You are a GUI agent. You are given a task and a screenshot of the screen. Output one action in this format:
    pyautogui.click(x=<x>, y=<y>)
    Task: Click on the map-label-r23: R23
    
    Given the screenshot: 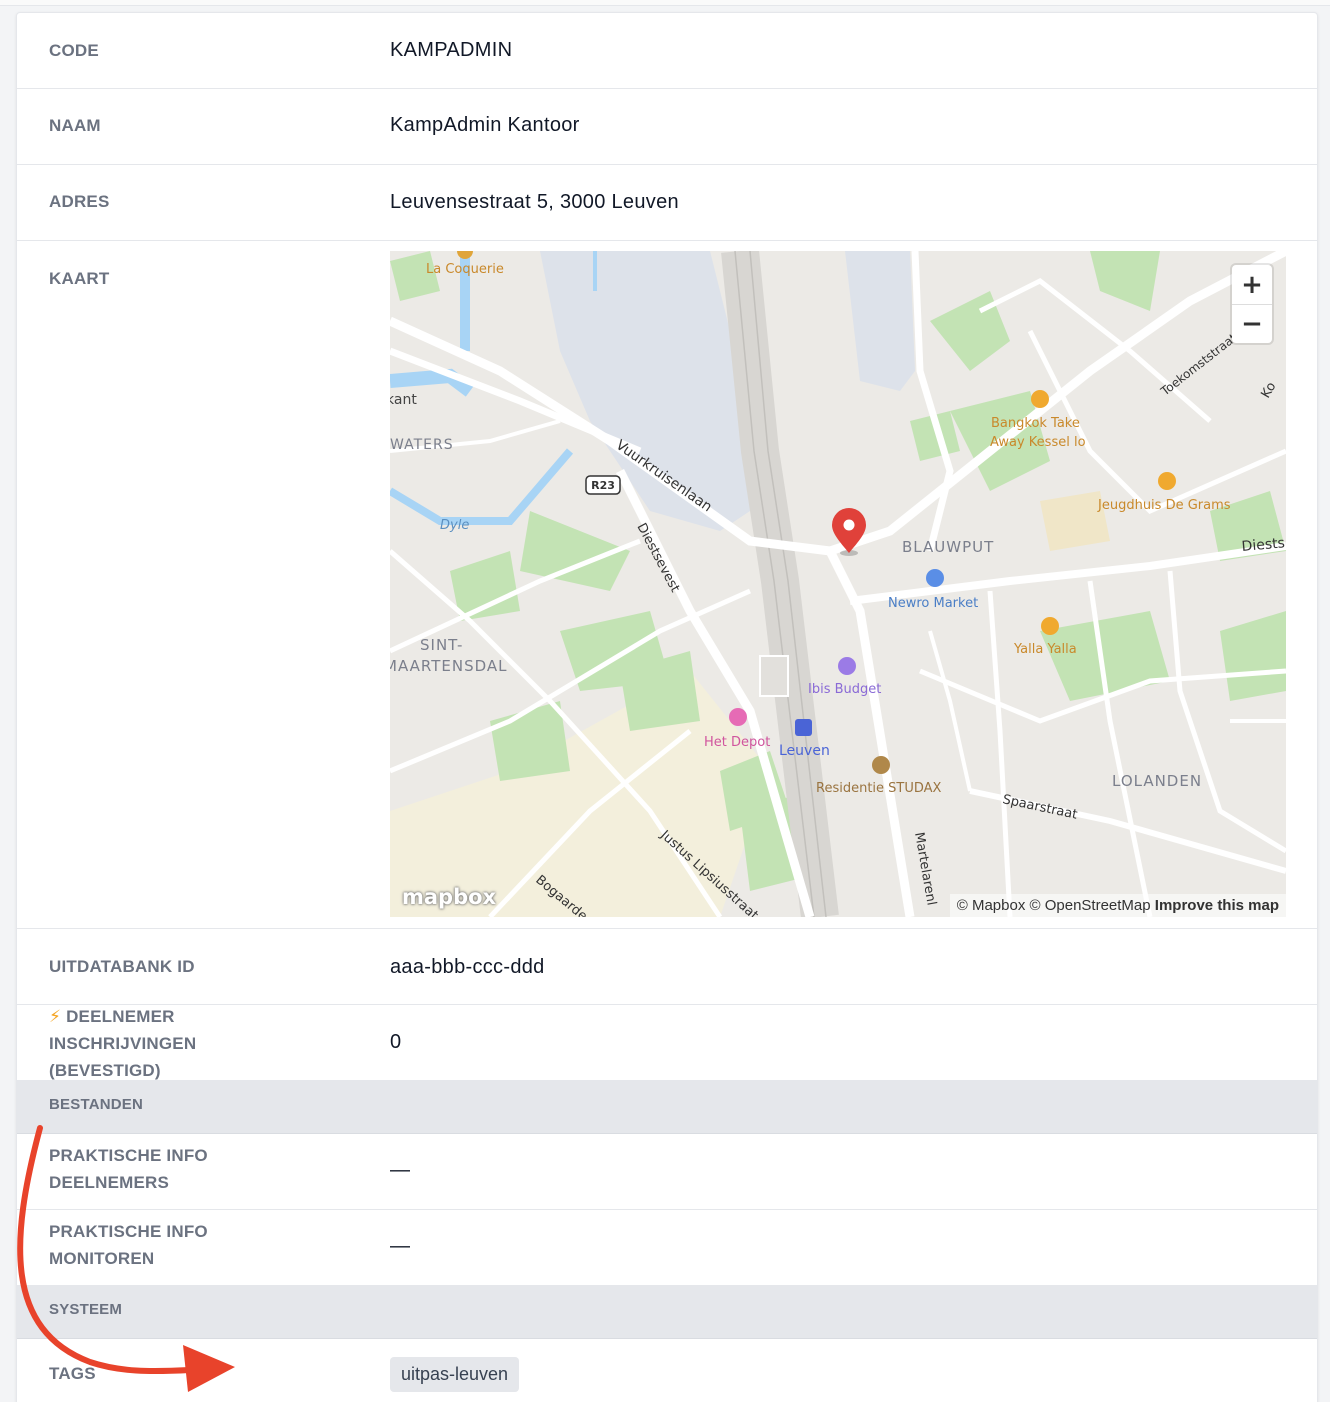 What is the action you would take?
    pyautogui.click(x=603, y=485)
    